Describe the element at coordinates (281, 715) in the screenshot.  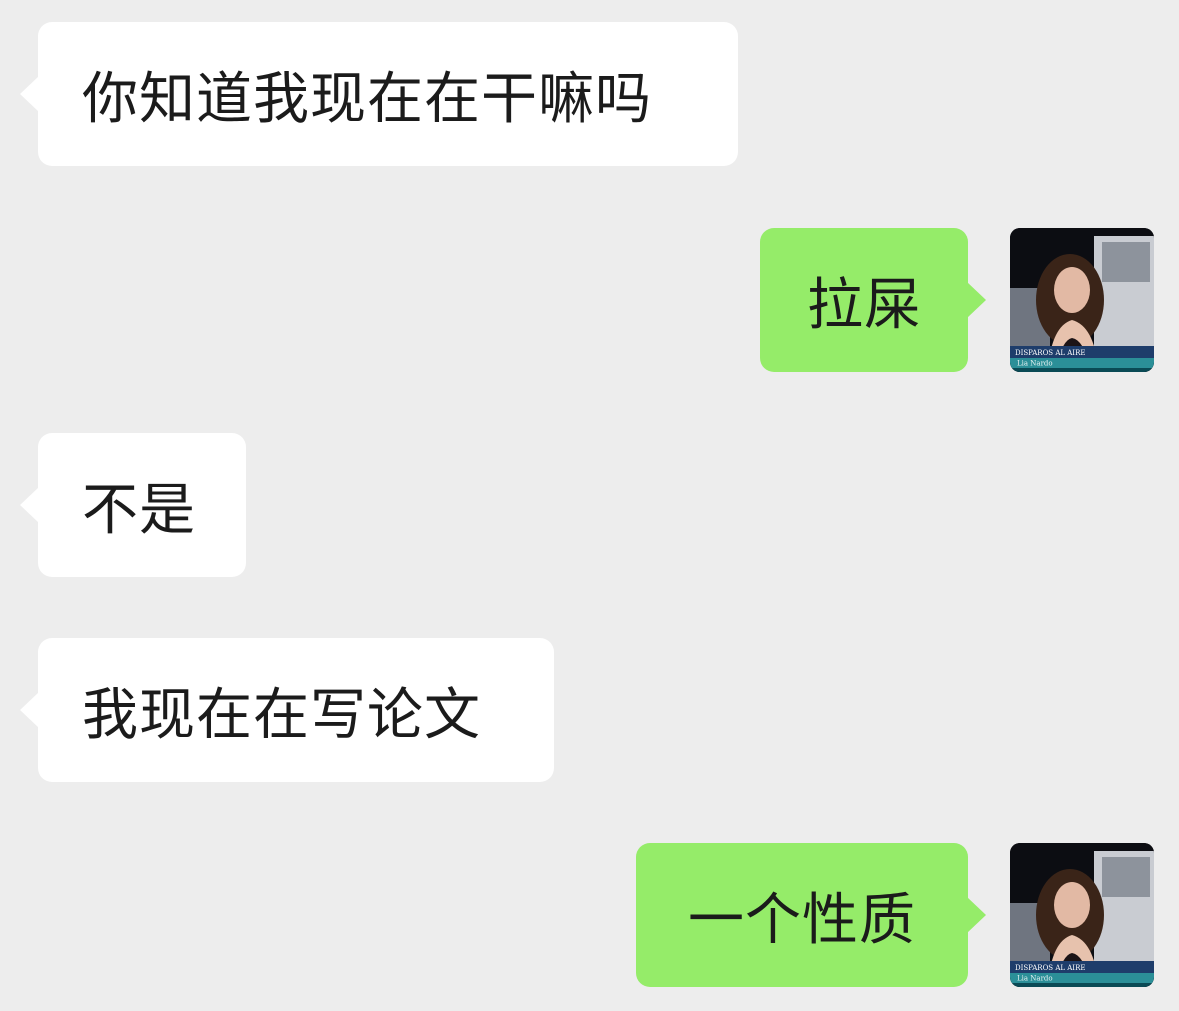
I see `message-text: 我现在在写论文` at that location.